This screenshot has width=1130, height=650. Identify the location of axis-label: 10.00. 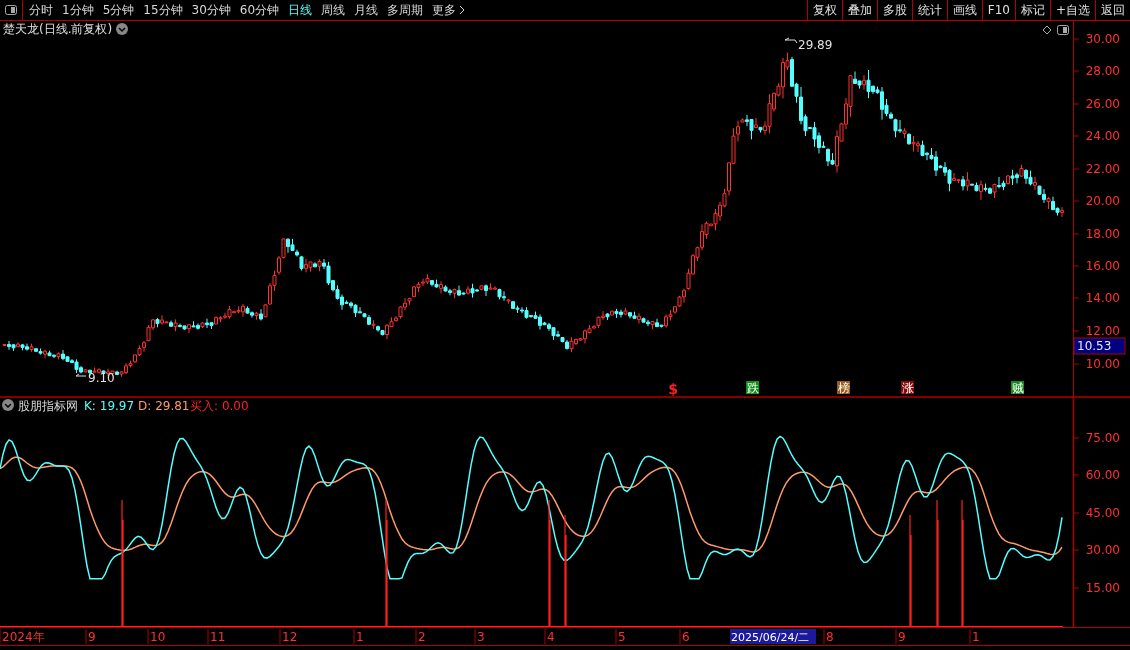
(1102, 364).